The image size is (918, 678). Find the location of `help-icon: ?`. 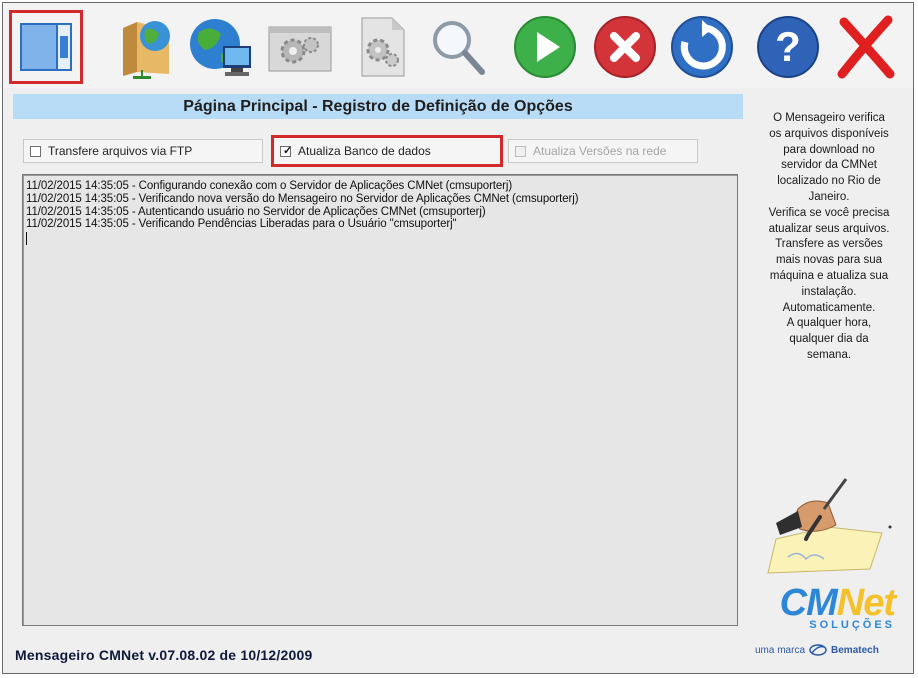

help-icon: ? is located at coordinates (788, 47).